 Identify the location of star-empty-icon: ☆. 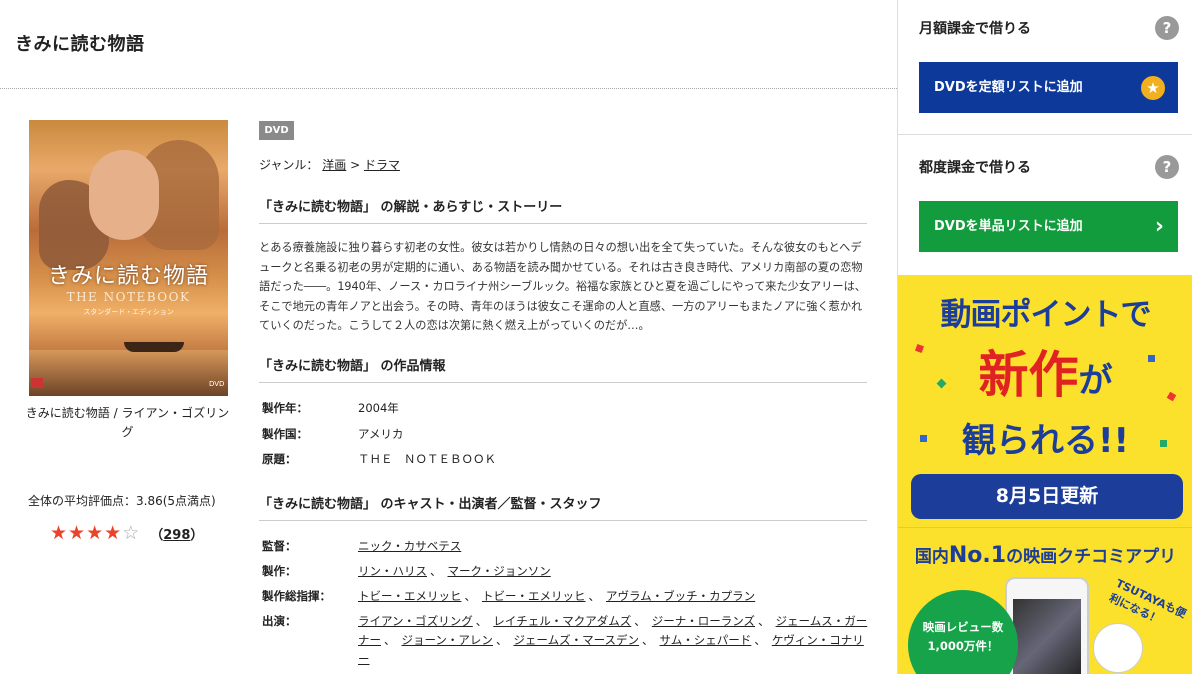
(131, 533).